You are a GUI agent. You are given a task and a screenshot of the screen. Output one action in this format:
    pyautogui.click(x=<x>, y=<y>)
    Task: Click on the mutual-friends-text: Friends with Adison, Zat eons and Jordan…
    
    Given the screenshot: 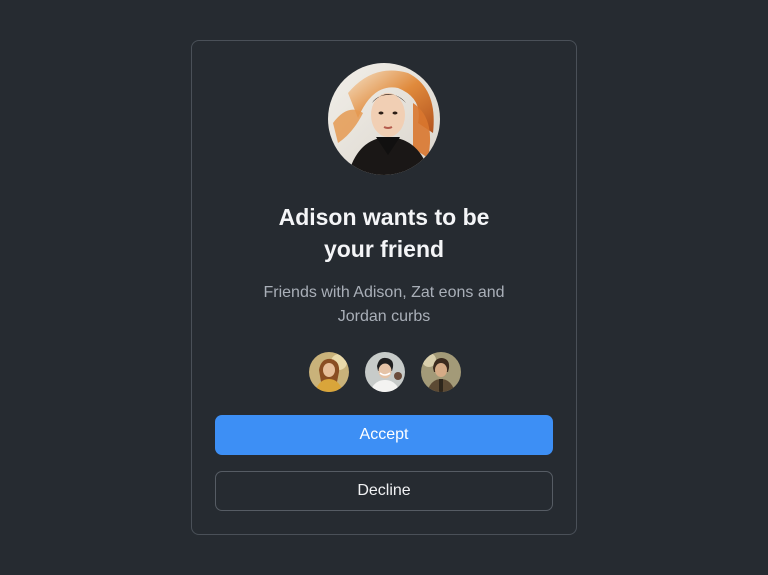 What is the action you would take?
    pyautogui.click(x=384, y=305)
    